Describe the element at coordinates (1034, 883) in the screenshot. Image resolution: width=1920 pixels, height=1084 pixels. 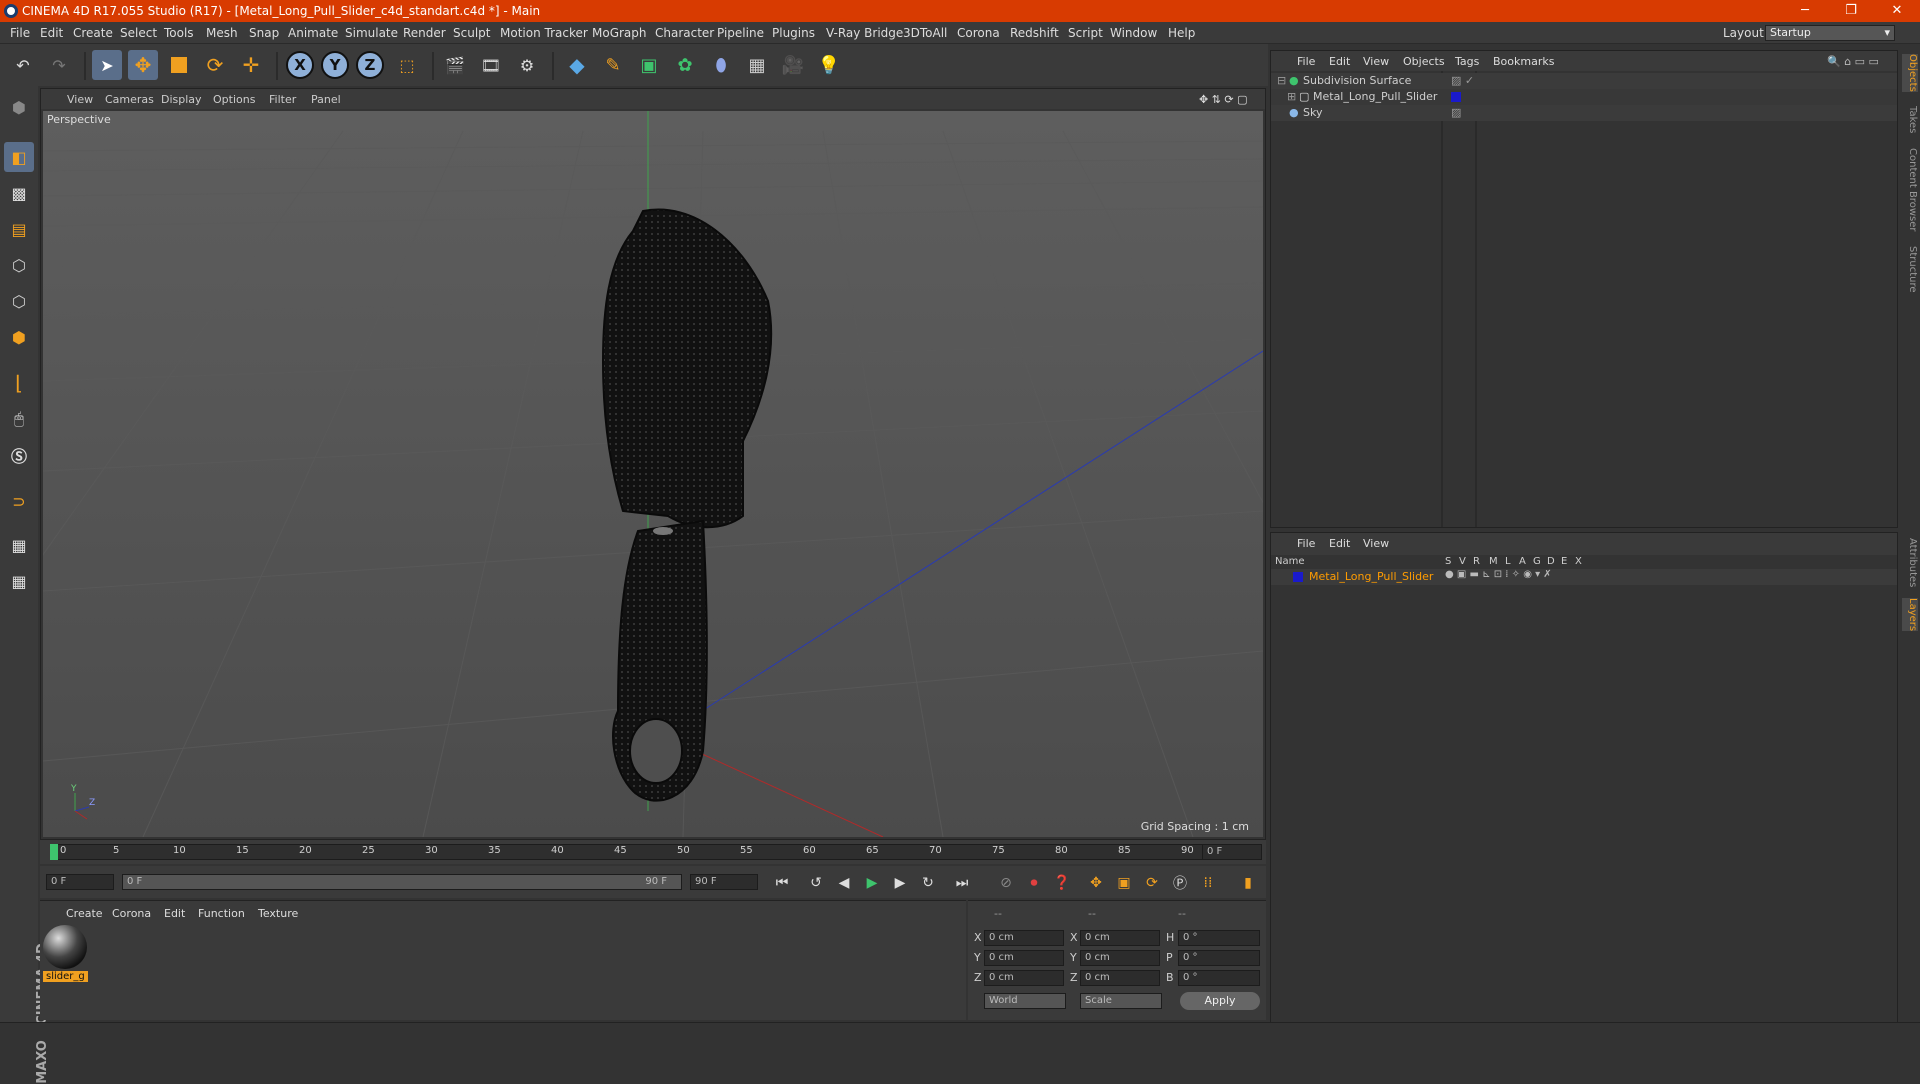
I see `record-active-icon: ⏺` at that location.